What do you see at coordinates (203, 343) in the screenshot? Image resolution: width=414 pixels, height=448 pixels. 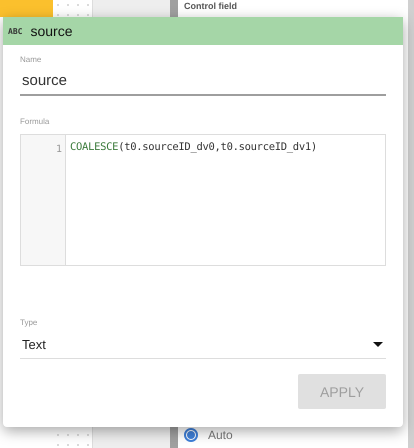 I see `type-dropdown: Text` at bounding box center [203, 343].